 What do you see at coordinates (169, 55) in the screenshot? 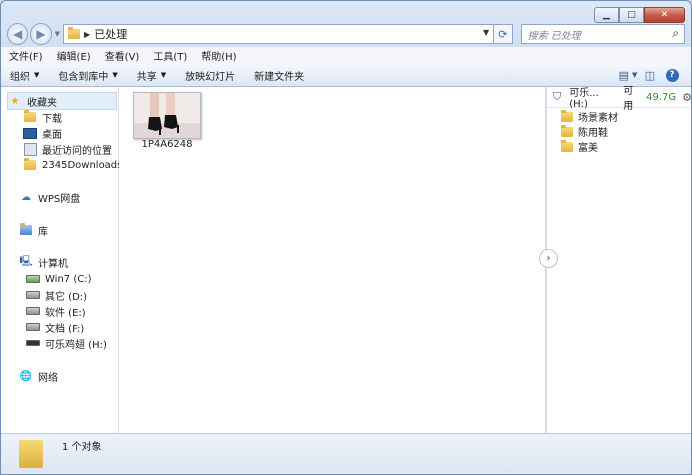
I see `menu-tools: 工具(T)` at bounding box center [169, 55].